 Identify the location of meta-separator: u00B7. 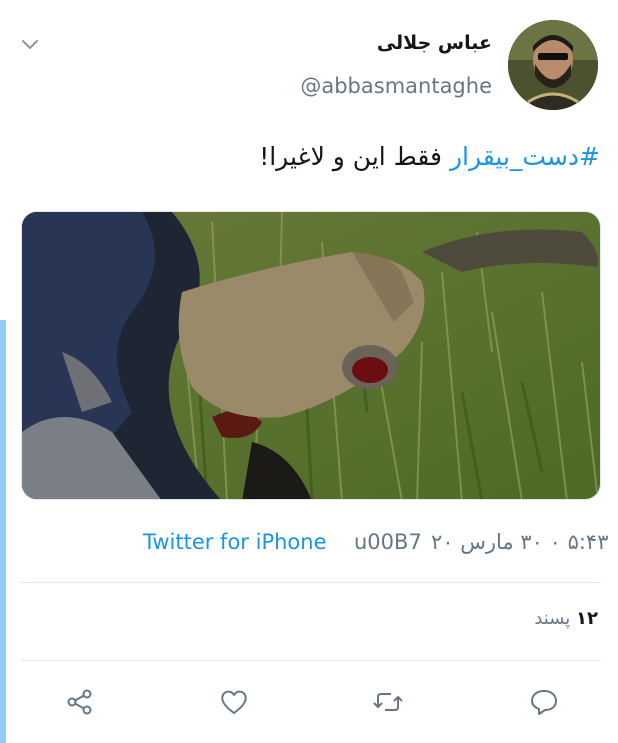
(388, 542).